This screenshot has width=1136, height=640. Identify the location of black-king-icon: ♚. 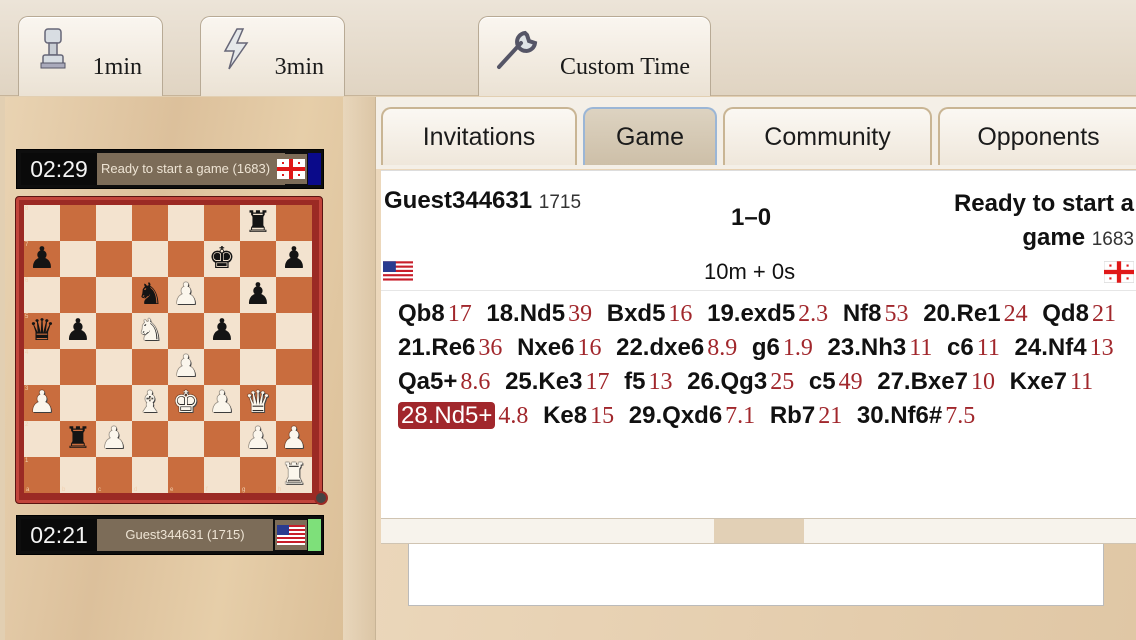
(222, 259).